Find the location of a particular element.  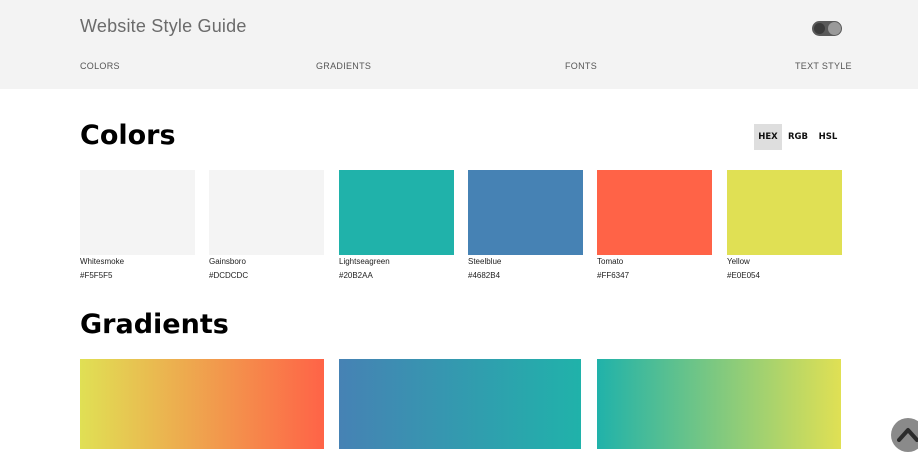

chevron-up-icon is located at coordinates (907, 435).